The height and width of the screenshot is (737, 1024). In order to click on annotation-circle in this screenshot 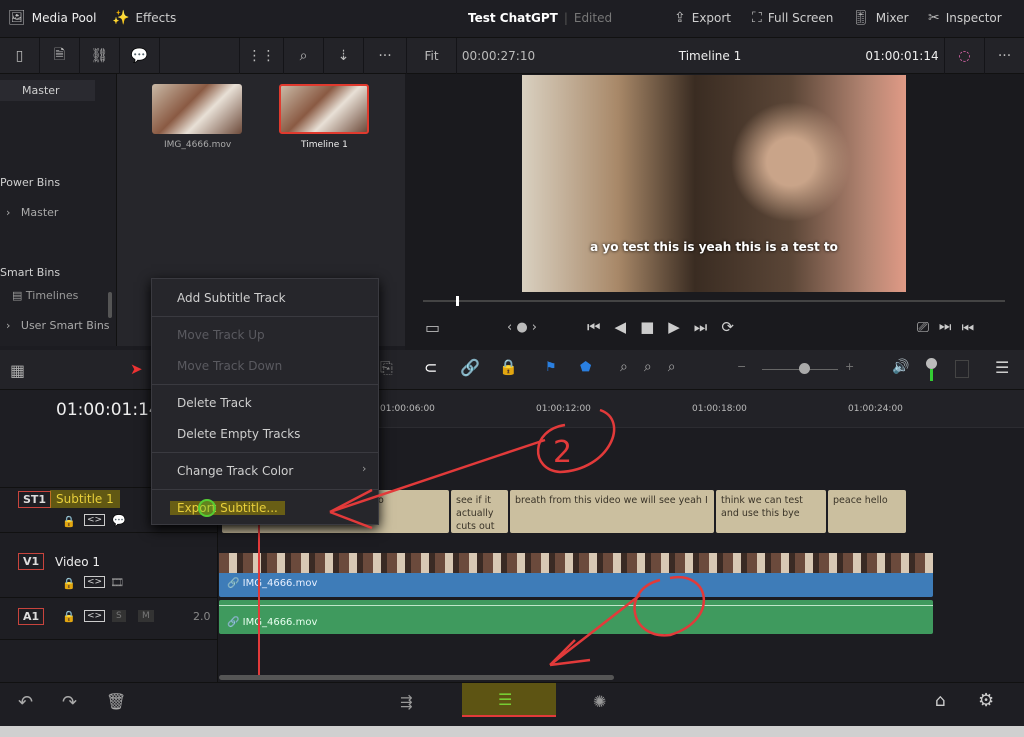, I will do `click(576, 441)`.